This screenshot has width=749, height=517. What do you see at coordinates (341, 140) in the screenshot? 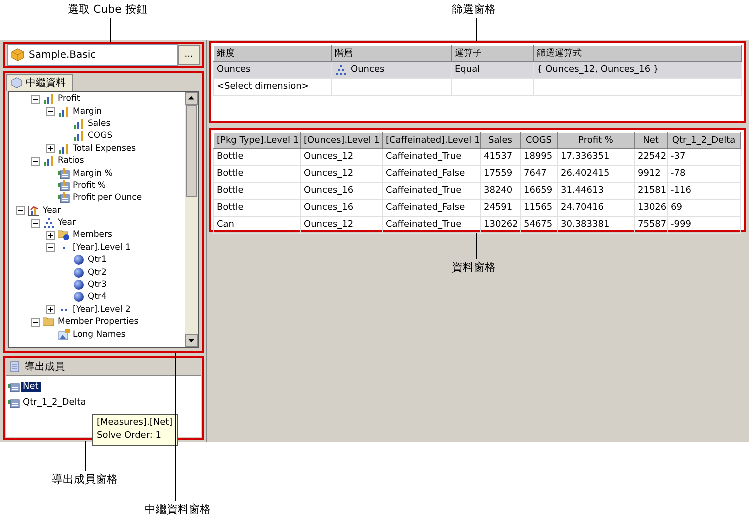
I see `column-header: [Ounces].Level 1` at bounding box center [341, 140].